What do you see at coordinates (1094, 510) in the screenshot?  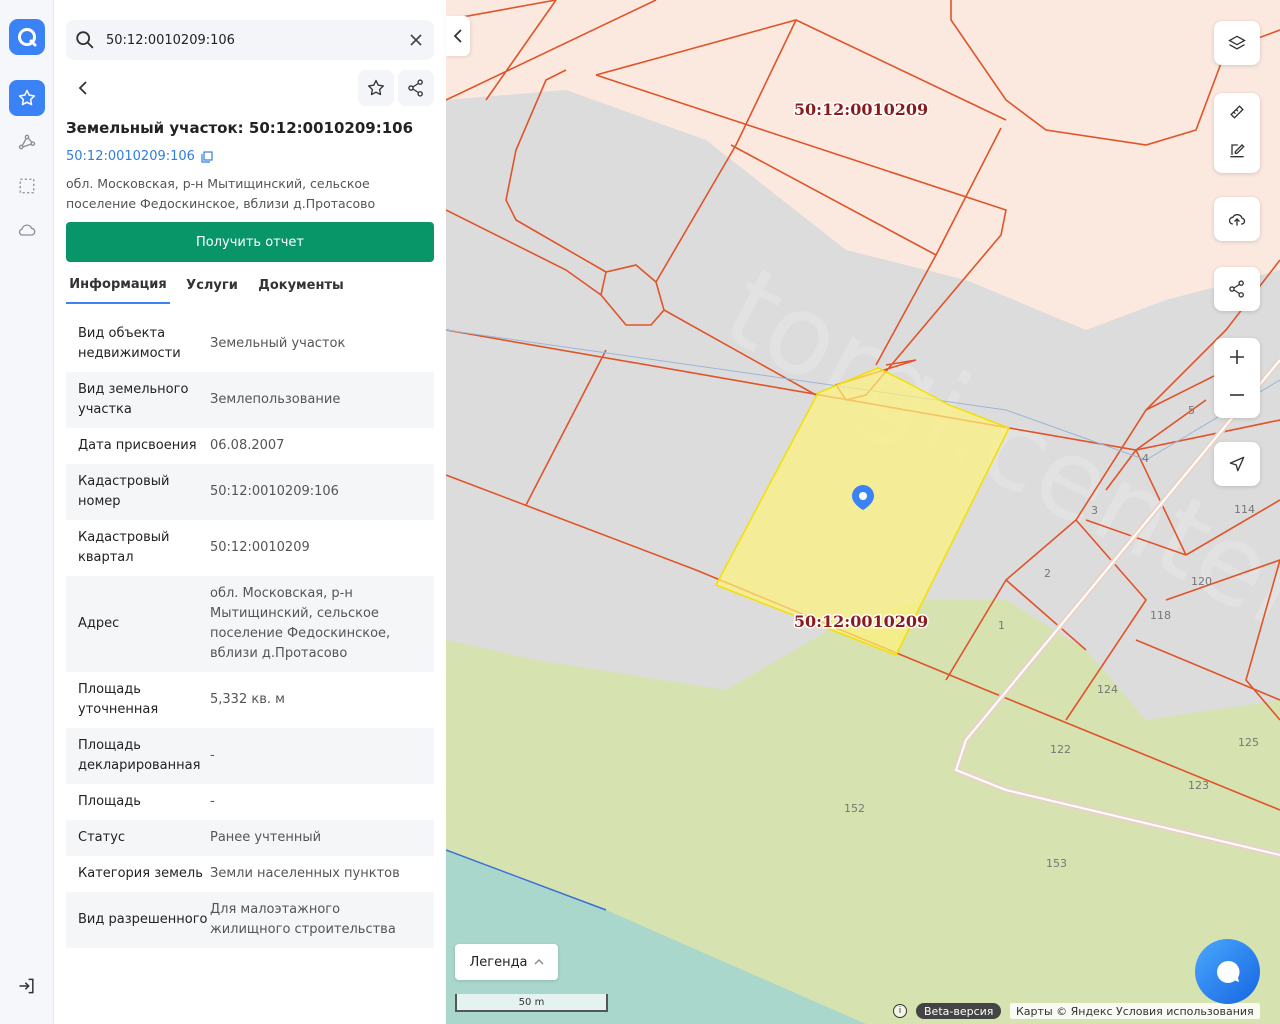 I see `parcel-number: 3` at bounding box center [1094, 510].